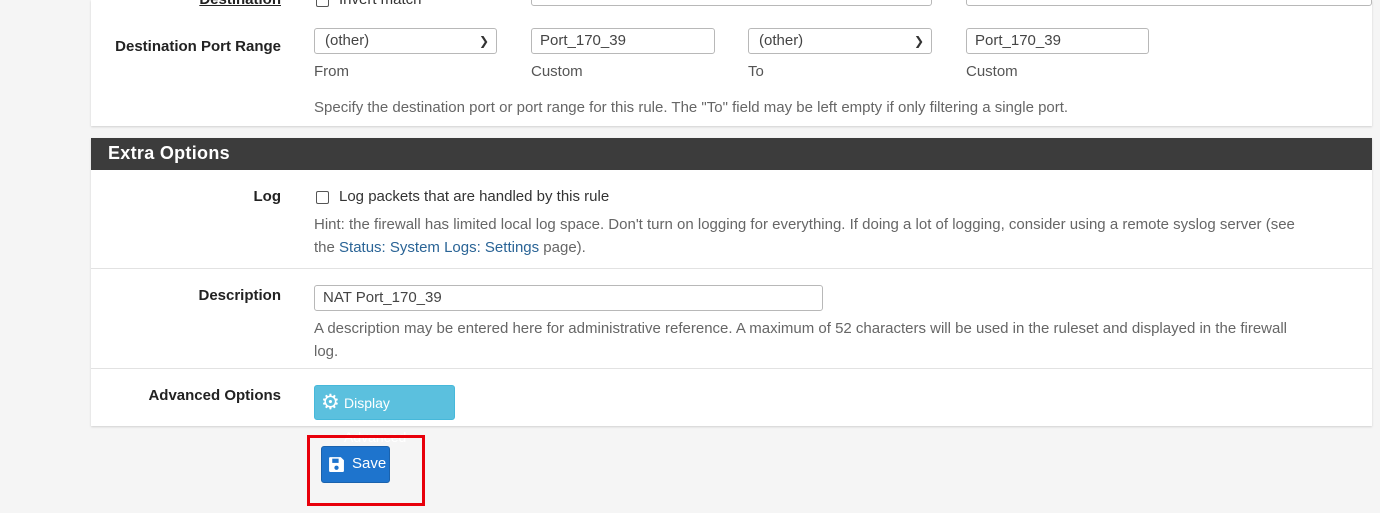  I want to click on system-logs-settings-link: Status: System Logs: Settings, so click(439, 247).